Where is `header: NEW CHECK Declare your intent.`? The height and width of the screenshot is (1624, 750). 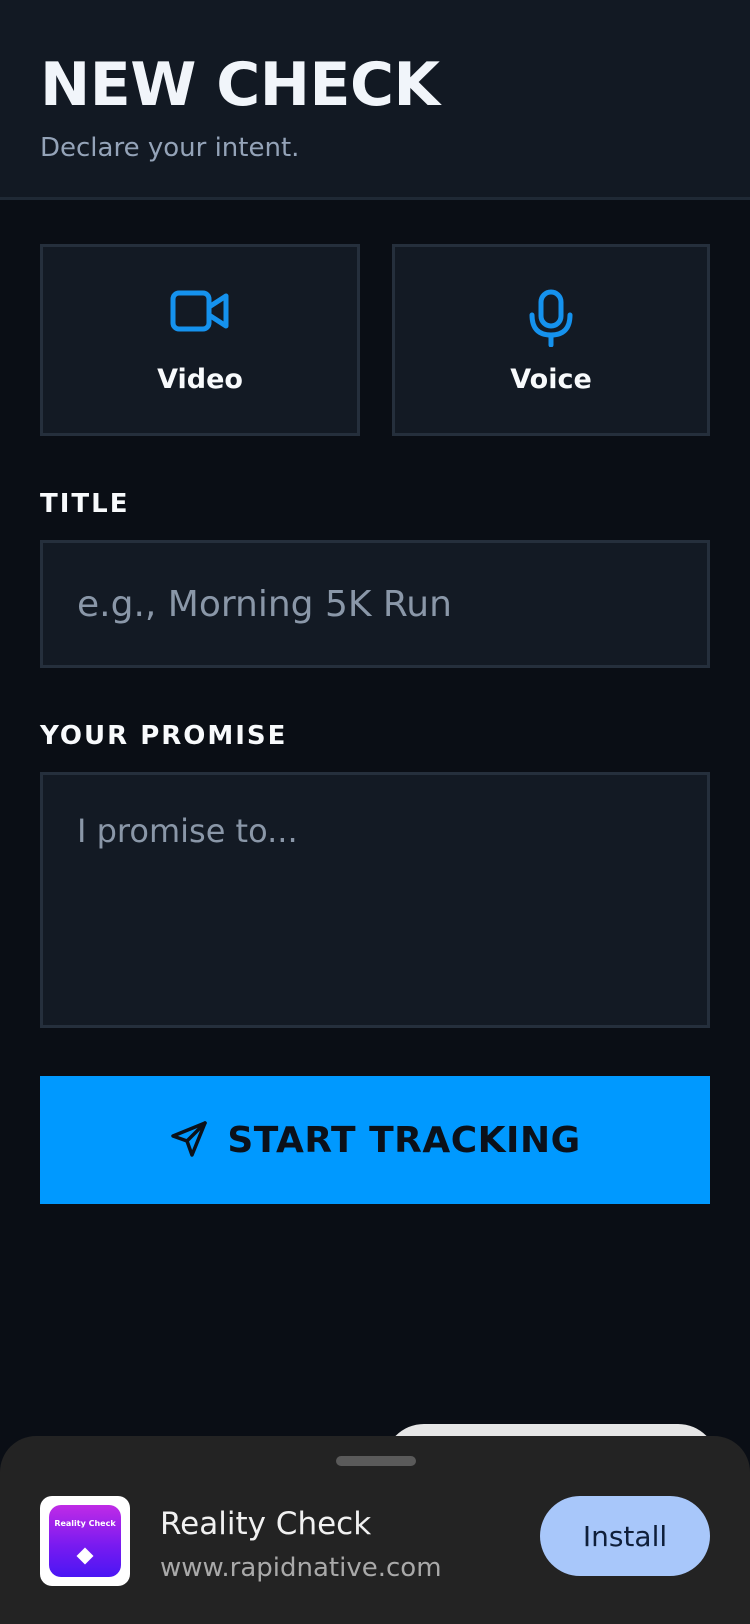
header: NEW CHECK Declare your intent. is located at coordinates (375, 100).